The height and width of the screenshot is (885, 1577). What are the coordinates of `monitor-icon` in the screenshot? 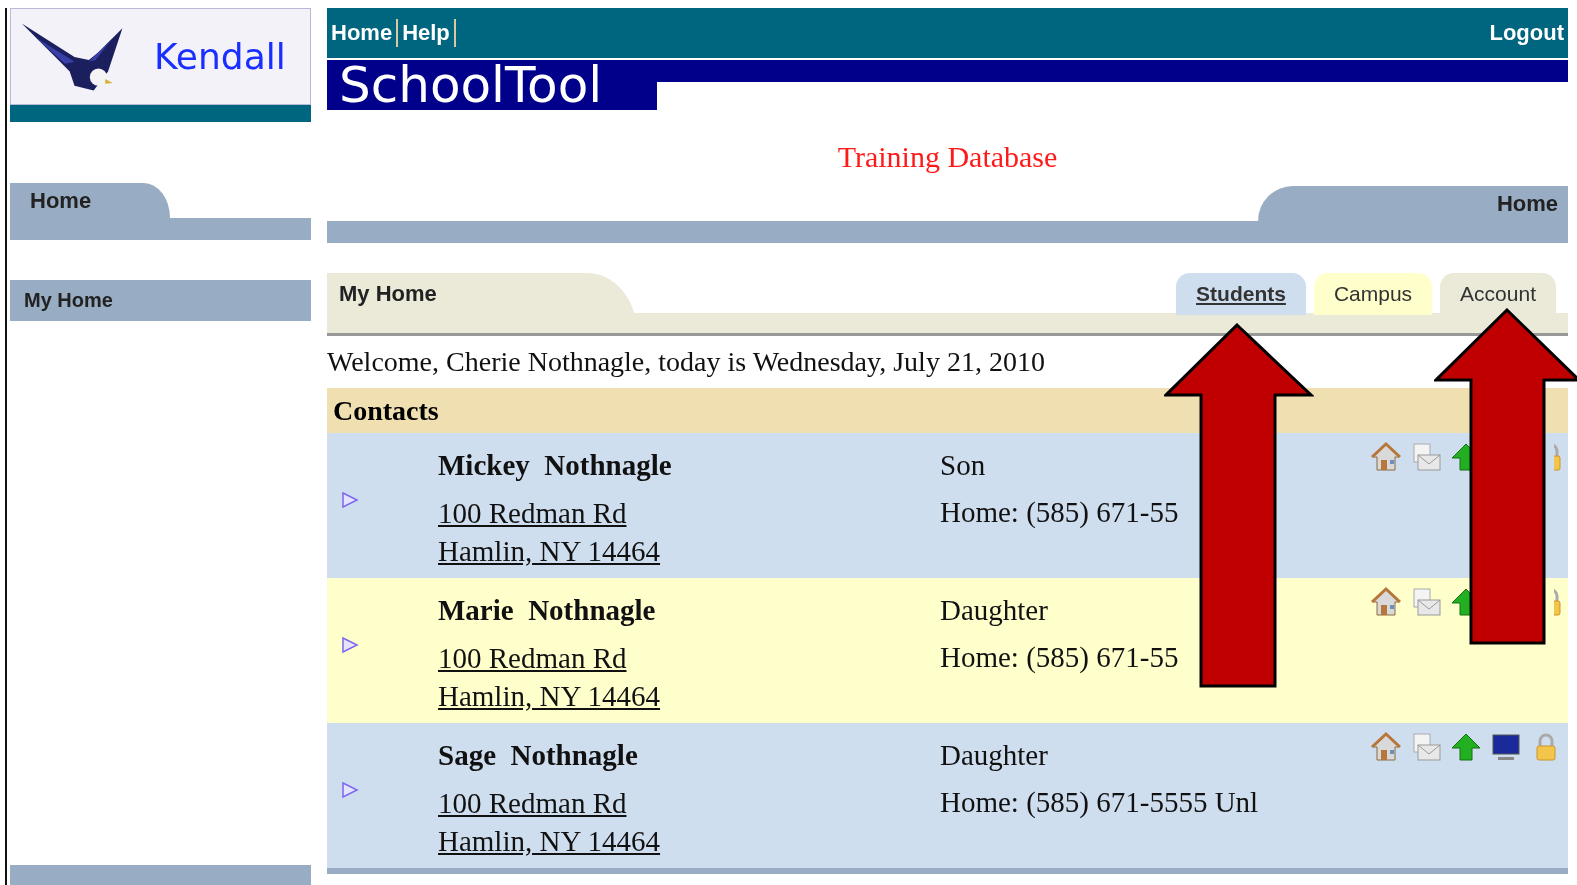 It's located at (1506, 747).